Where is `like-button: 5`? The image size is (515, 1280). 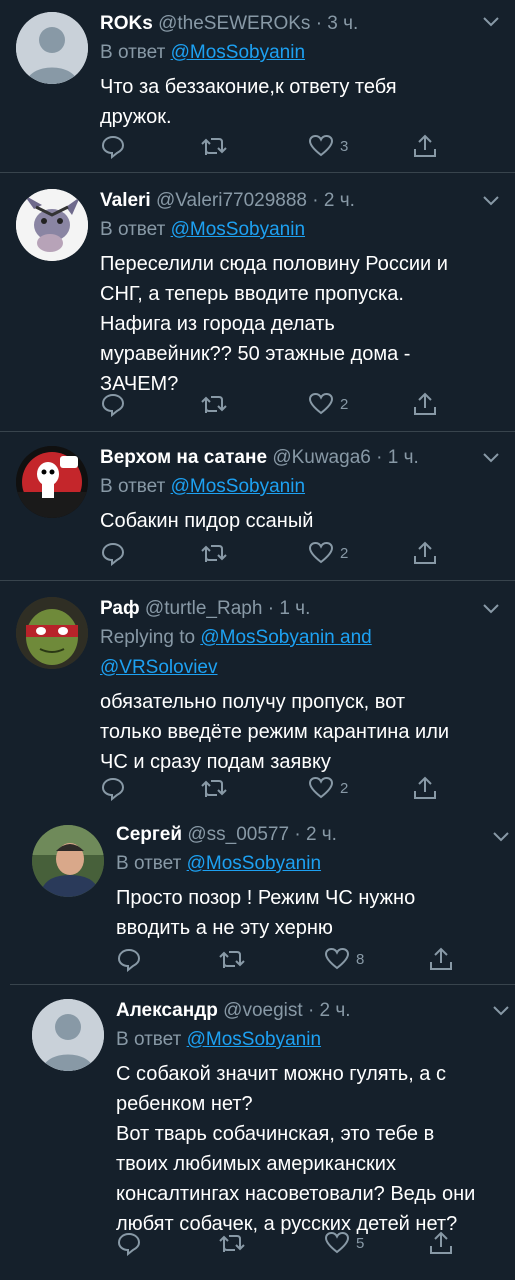
like-button: 5 is located at coordinates (344, 1243).